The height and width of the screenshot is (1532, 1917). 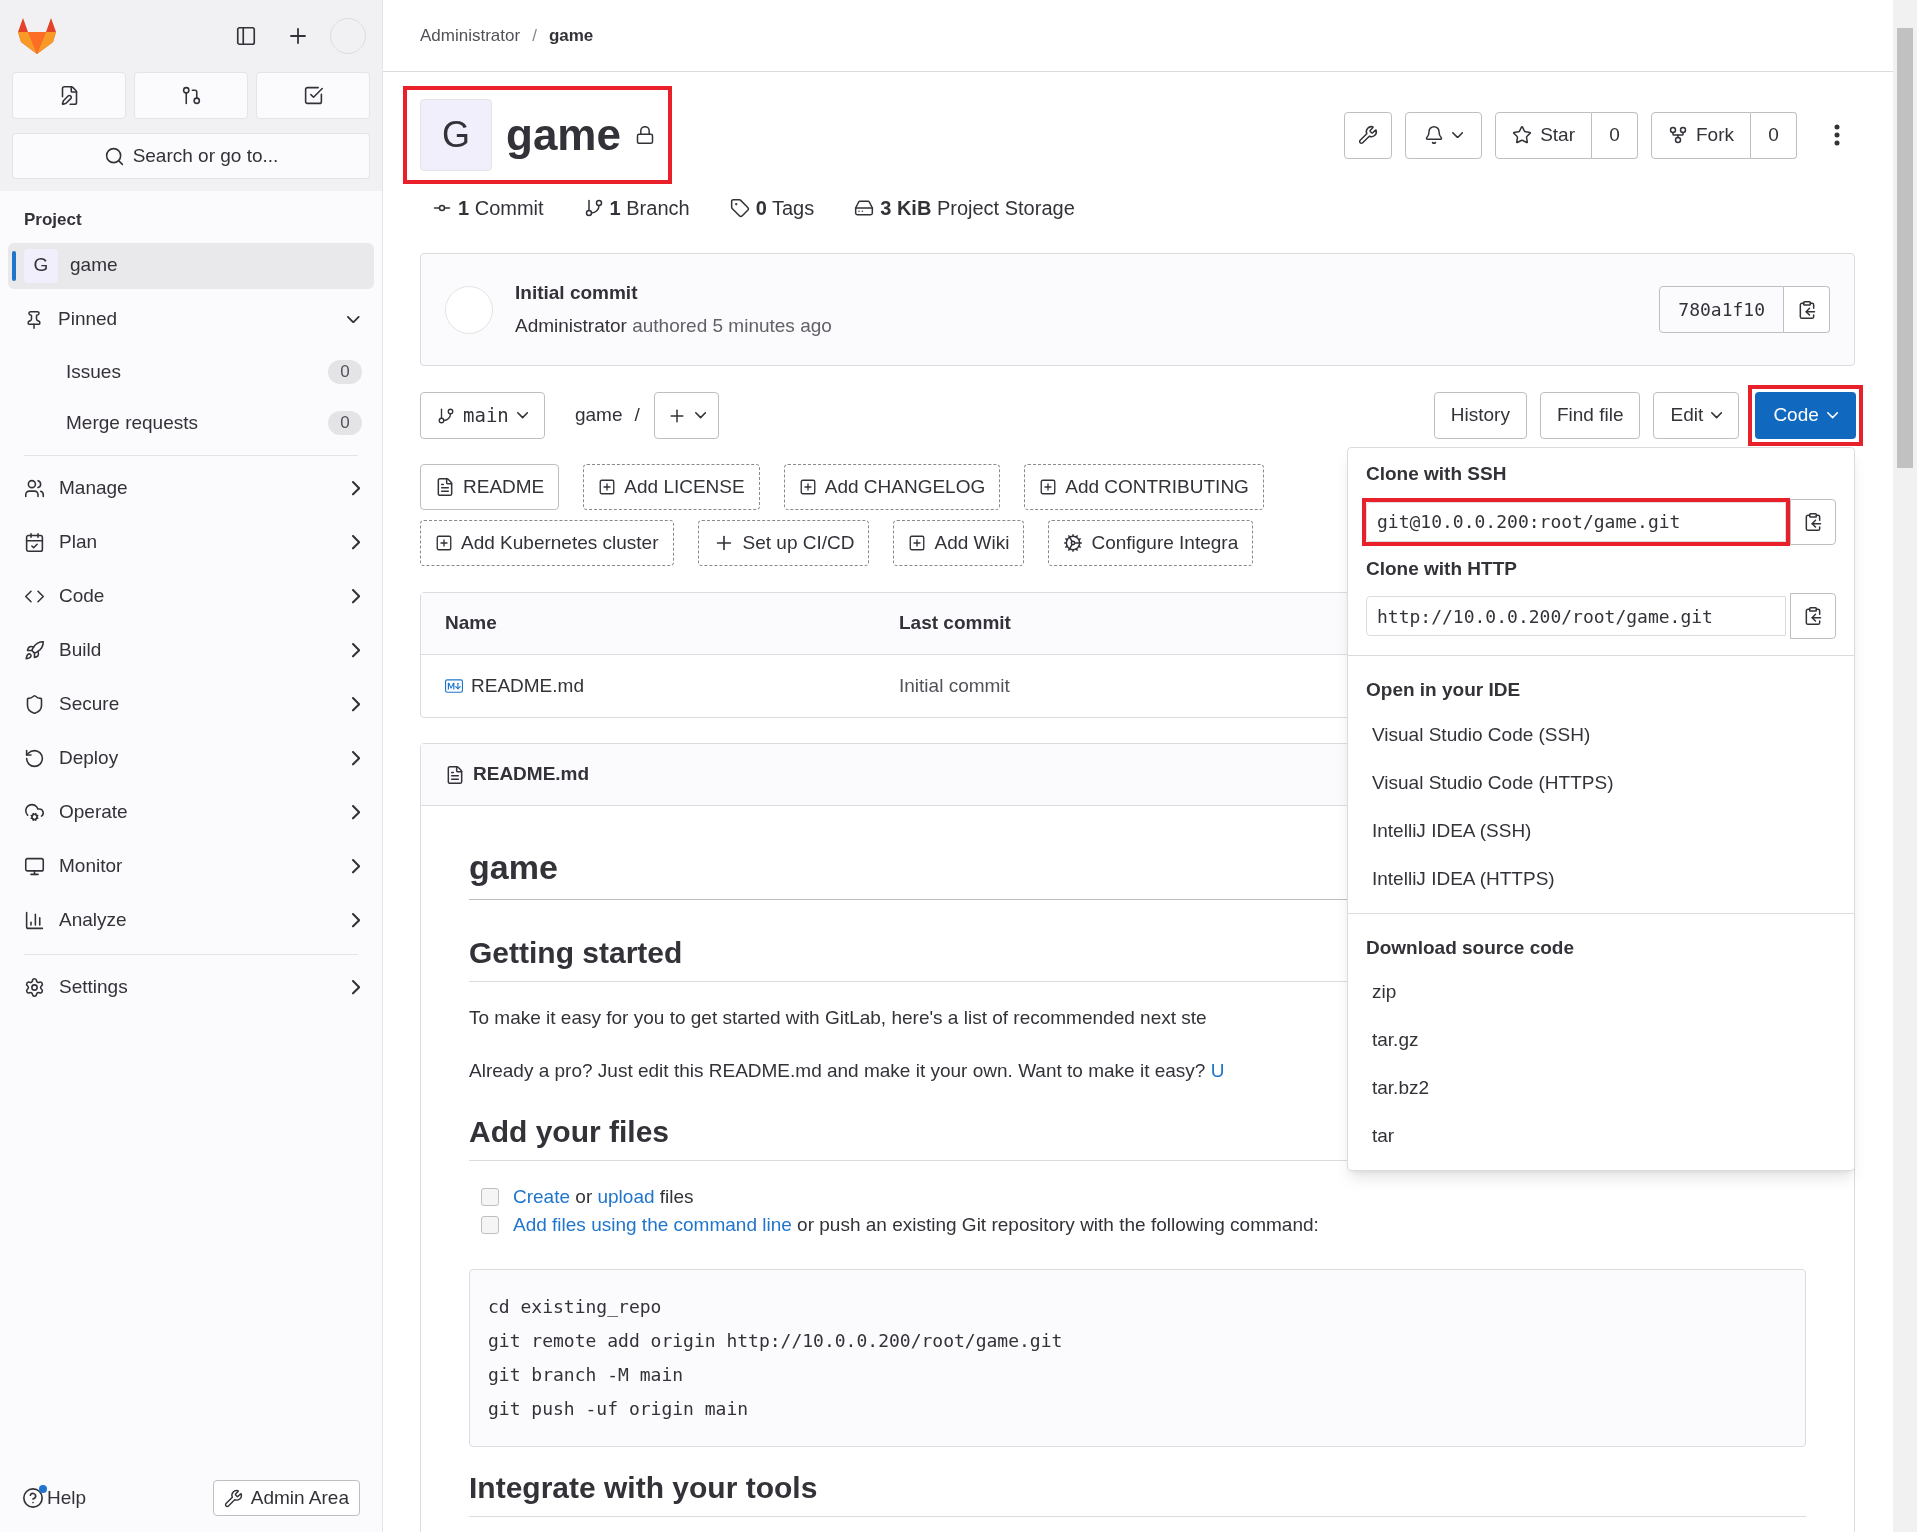 What do you see at coordinates (34, 650) in the screenshot?
I see `rocket-icon` at bounding box center [34, 650].